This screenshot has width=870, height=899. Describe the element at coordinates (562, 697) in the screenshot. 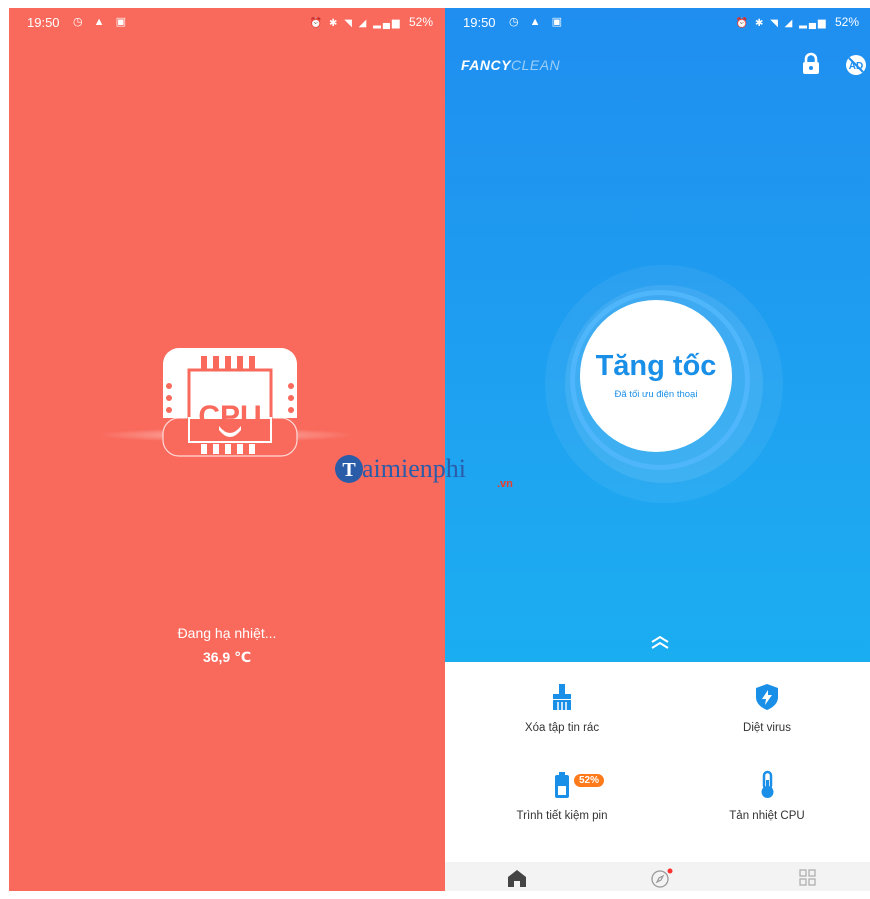

I see `broom-icon` at that location.